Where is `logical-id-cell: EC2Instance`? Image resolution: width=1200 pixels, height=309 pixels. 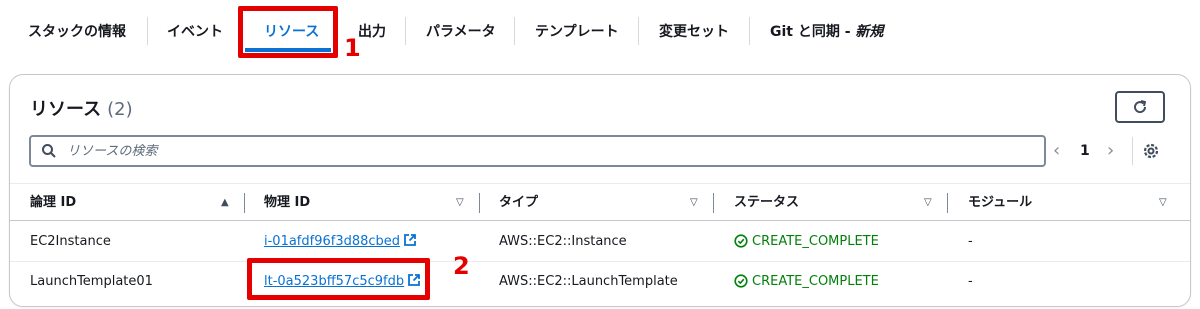 logical-id-cell: EC2Instance is located at coordinates (70, 241).